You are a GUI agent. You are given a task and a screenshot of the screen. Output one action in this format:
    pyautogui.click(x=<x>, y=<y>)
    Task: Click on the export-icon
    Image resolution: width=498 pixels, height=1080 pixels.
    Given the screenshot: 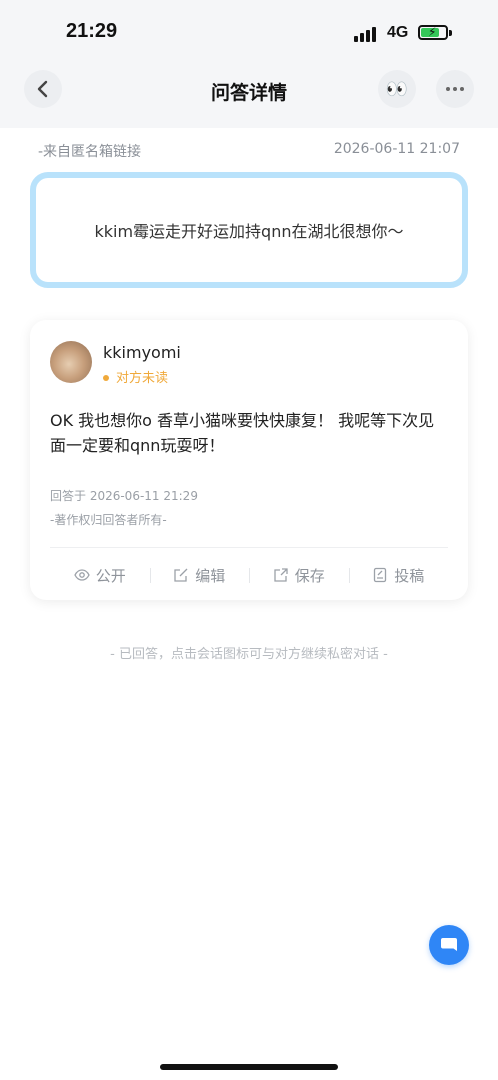 What is the action you would take?
    pyautogui.click(x=281, y=575)
    